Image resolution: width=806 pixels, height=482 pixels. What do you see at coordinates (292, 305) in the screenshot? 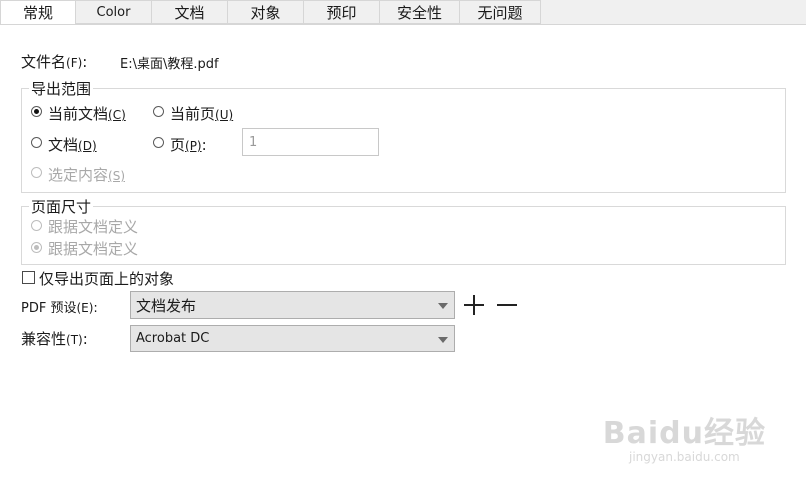
I see `pdf-preset-select: 文档发布` at bounding box center [292, 305].